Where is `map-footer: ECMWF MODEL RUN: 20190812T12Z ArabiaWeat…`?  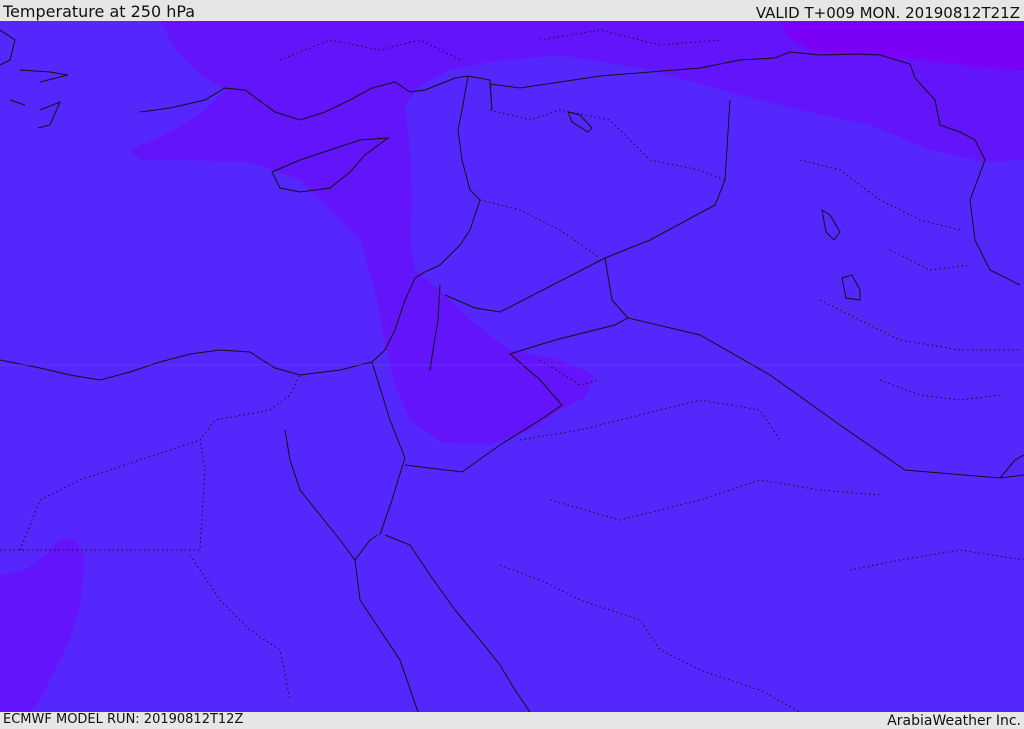 map-footer: ECMWF MODEL RUN: 20190812T12Z ArabiaWeat… is located at coordinates (512, 720).